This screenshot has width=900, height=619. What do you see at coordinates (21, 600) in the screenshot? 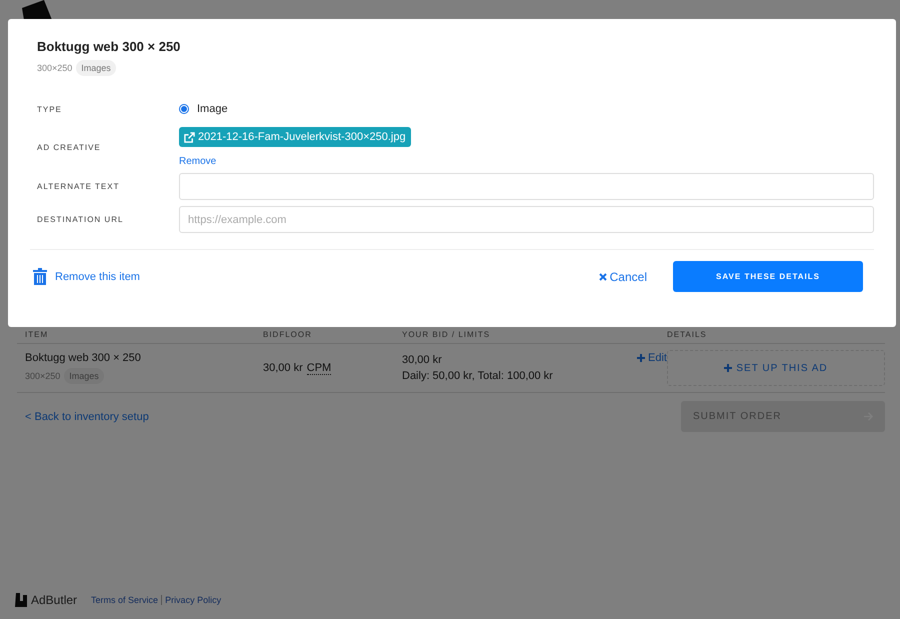
I see `butler-icon` at bounding box center [21, 600].